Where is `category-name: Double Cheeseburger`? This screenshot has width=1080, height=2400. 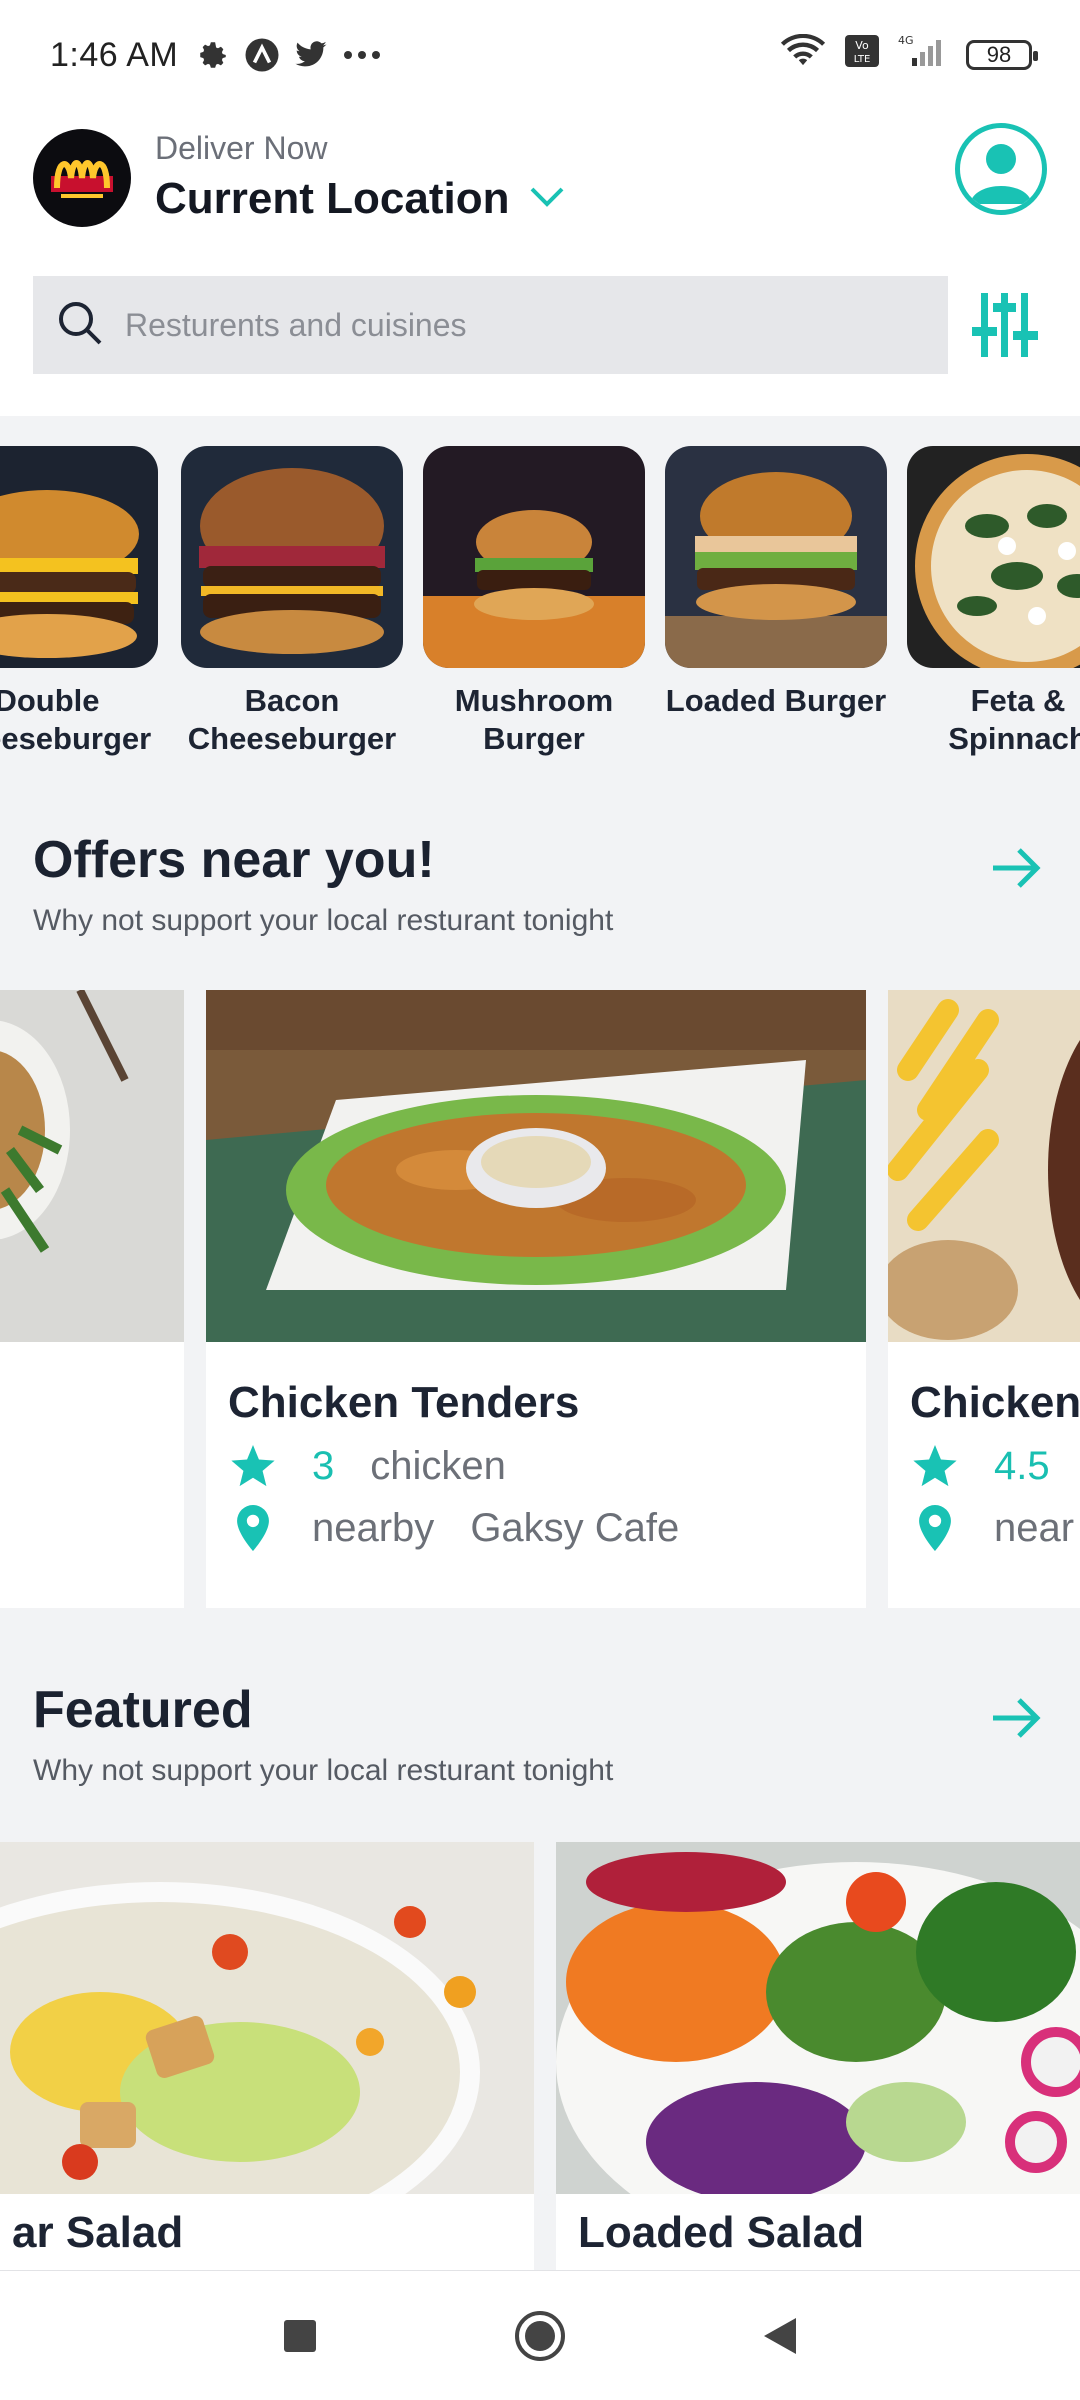
category-name: Double Cheeseburger is located at coordinates (76, 719).